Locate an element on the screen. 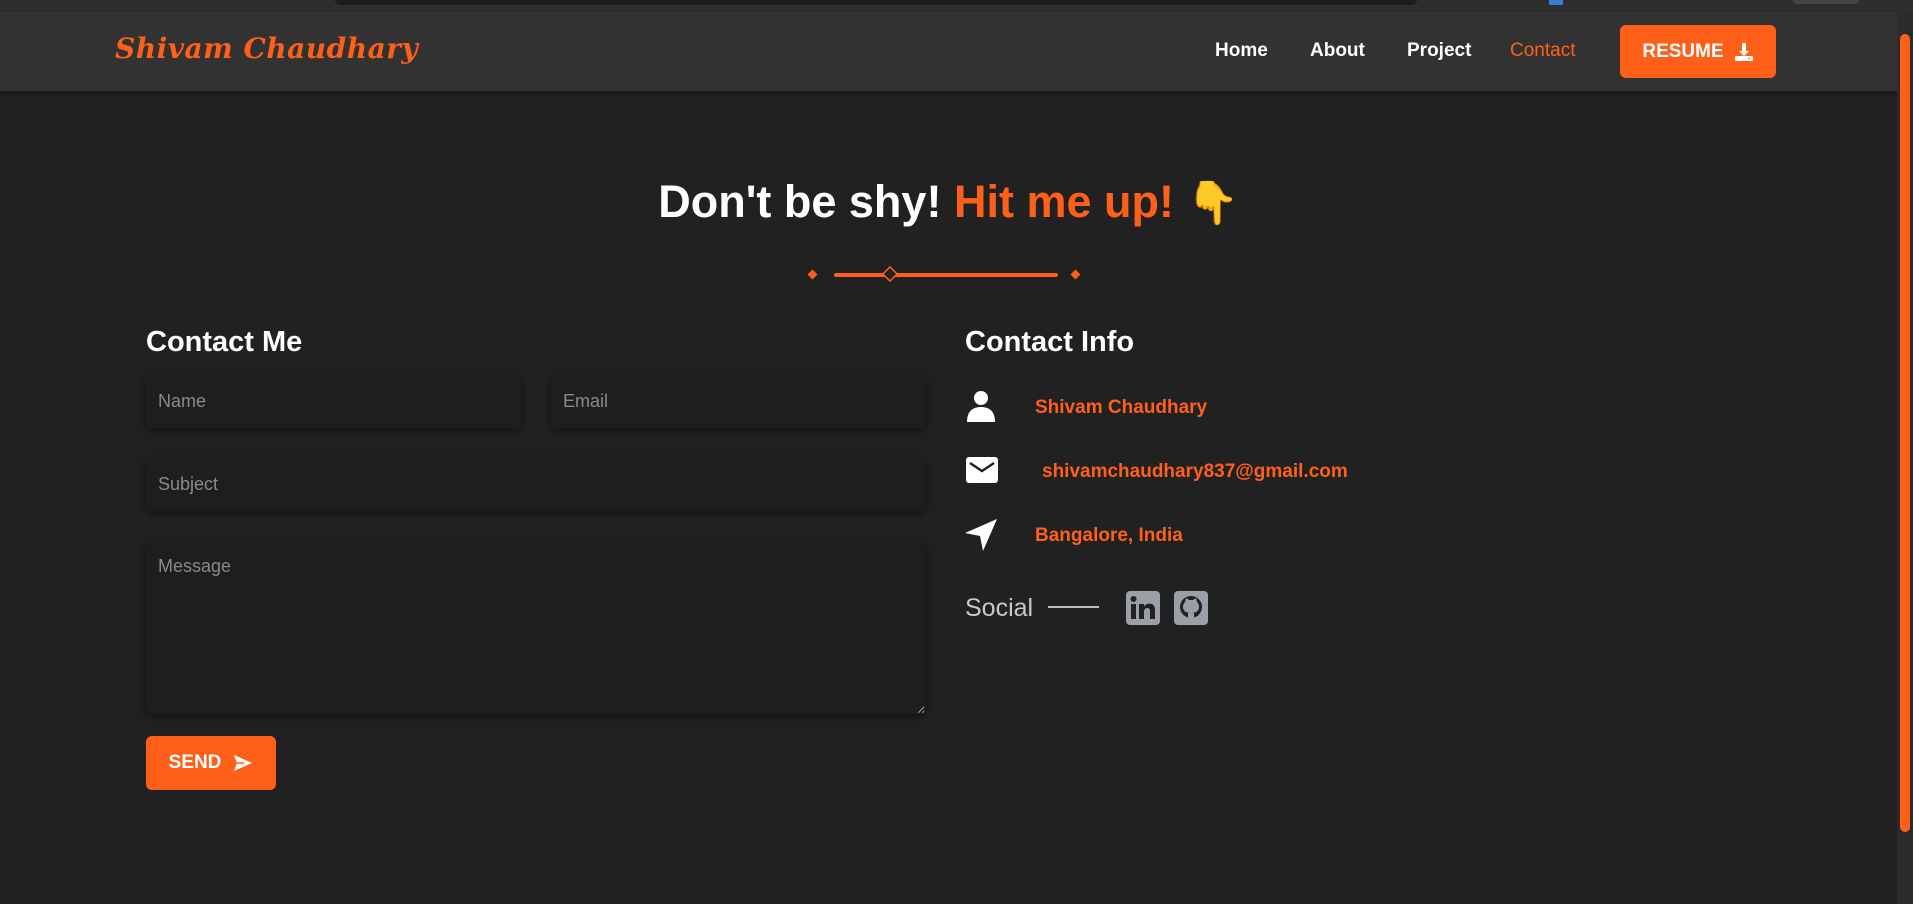 The width and height of the screenshot is (1913, 904). page-headline: Don't be shy! Hit me up! 👇 is located at coordinates (948, 202).